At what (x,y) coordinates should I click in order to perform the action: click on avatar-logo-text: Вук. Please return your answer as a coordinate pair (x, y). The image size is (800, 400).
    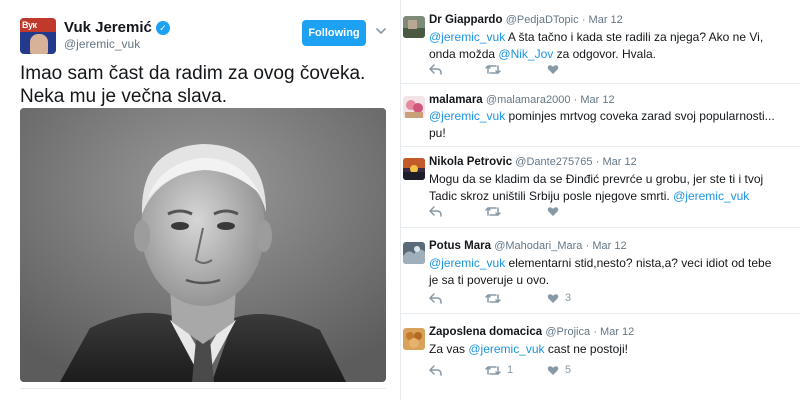
    Looking at the image, I should click on (29, 25).